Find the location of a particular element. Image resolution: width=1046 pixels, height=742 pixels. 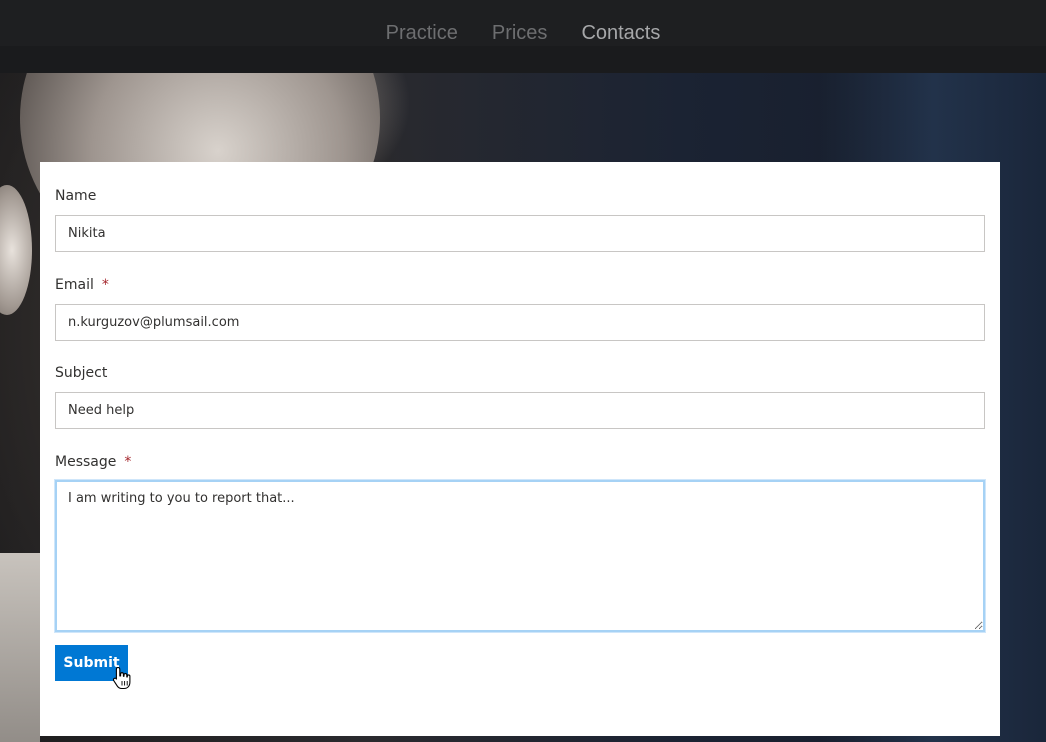

name-input is located at coordinates (520, 233).